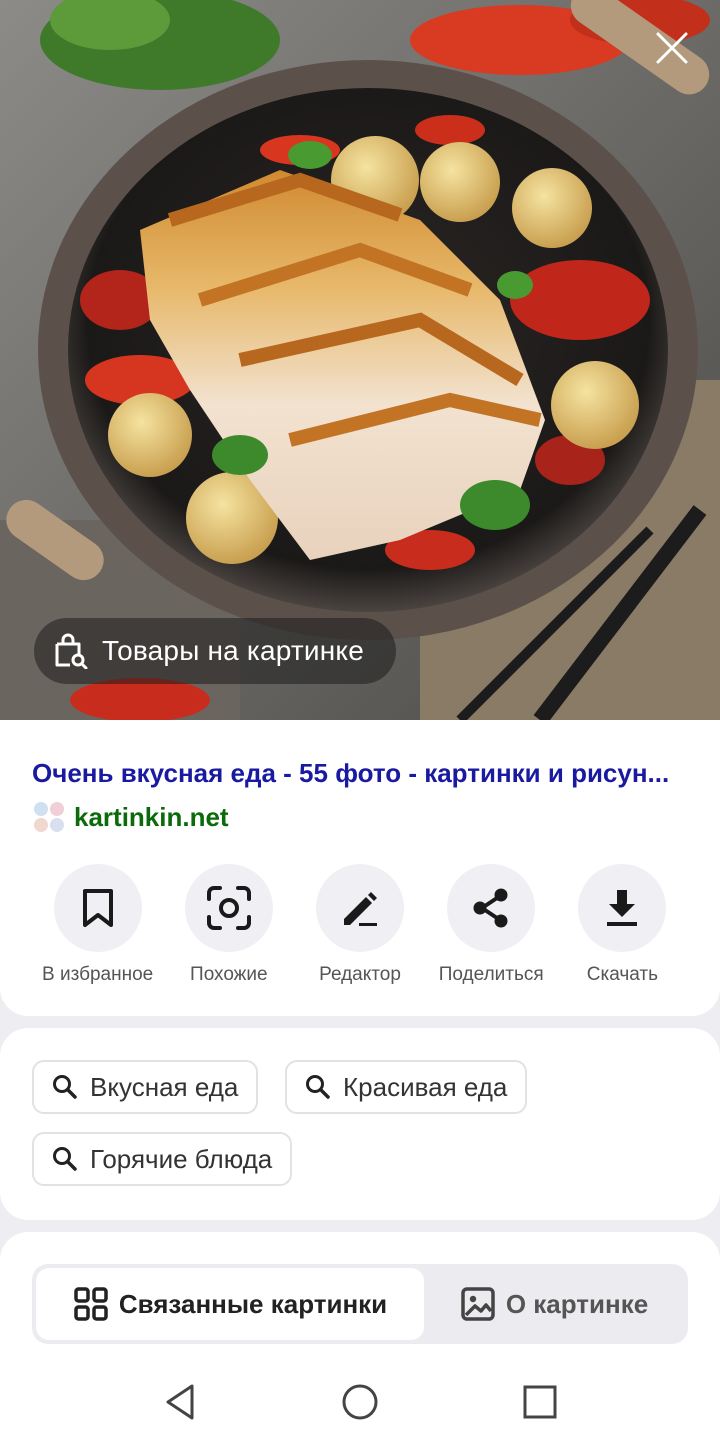 The image size is (720, 1440). Describe the element at coordinates (49, 817) in the screenshot. I see `site-favicon-icon` at that location.